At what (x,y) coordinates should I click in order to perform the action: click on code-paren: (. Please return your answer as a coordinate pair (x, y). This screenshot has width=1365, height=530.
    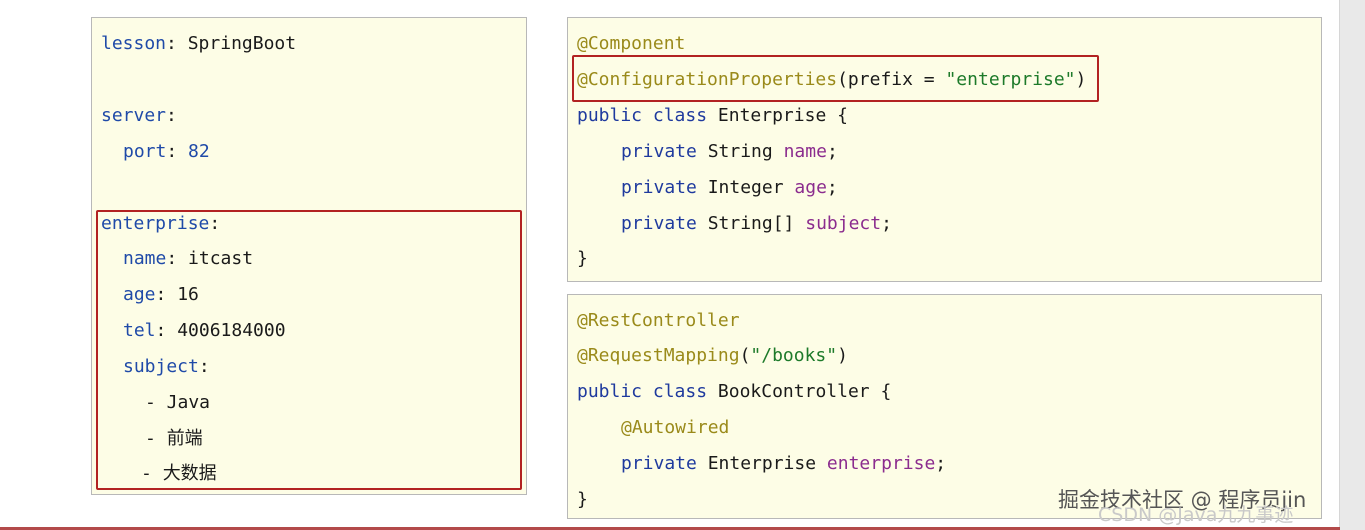
    Looking at the image, I should click on (745, 355).